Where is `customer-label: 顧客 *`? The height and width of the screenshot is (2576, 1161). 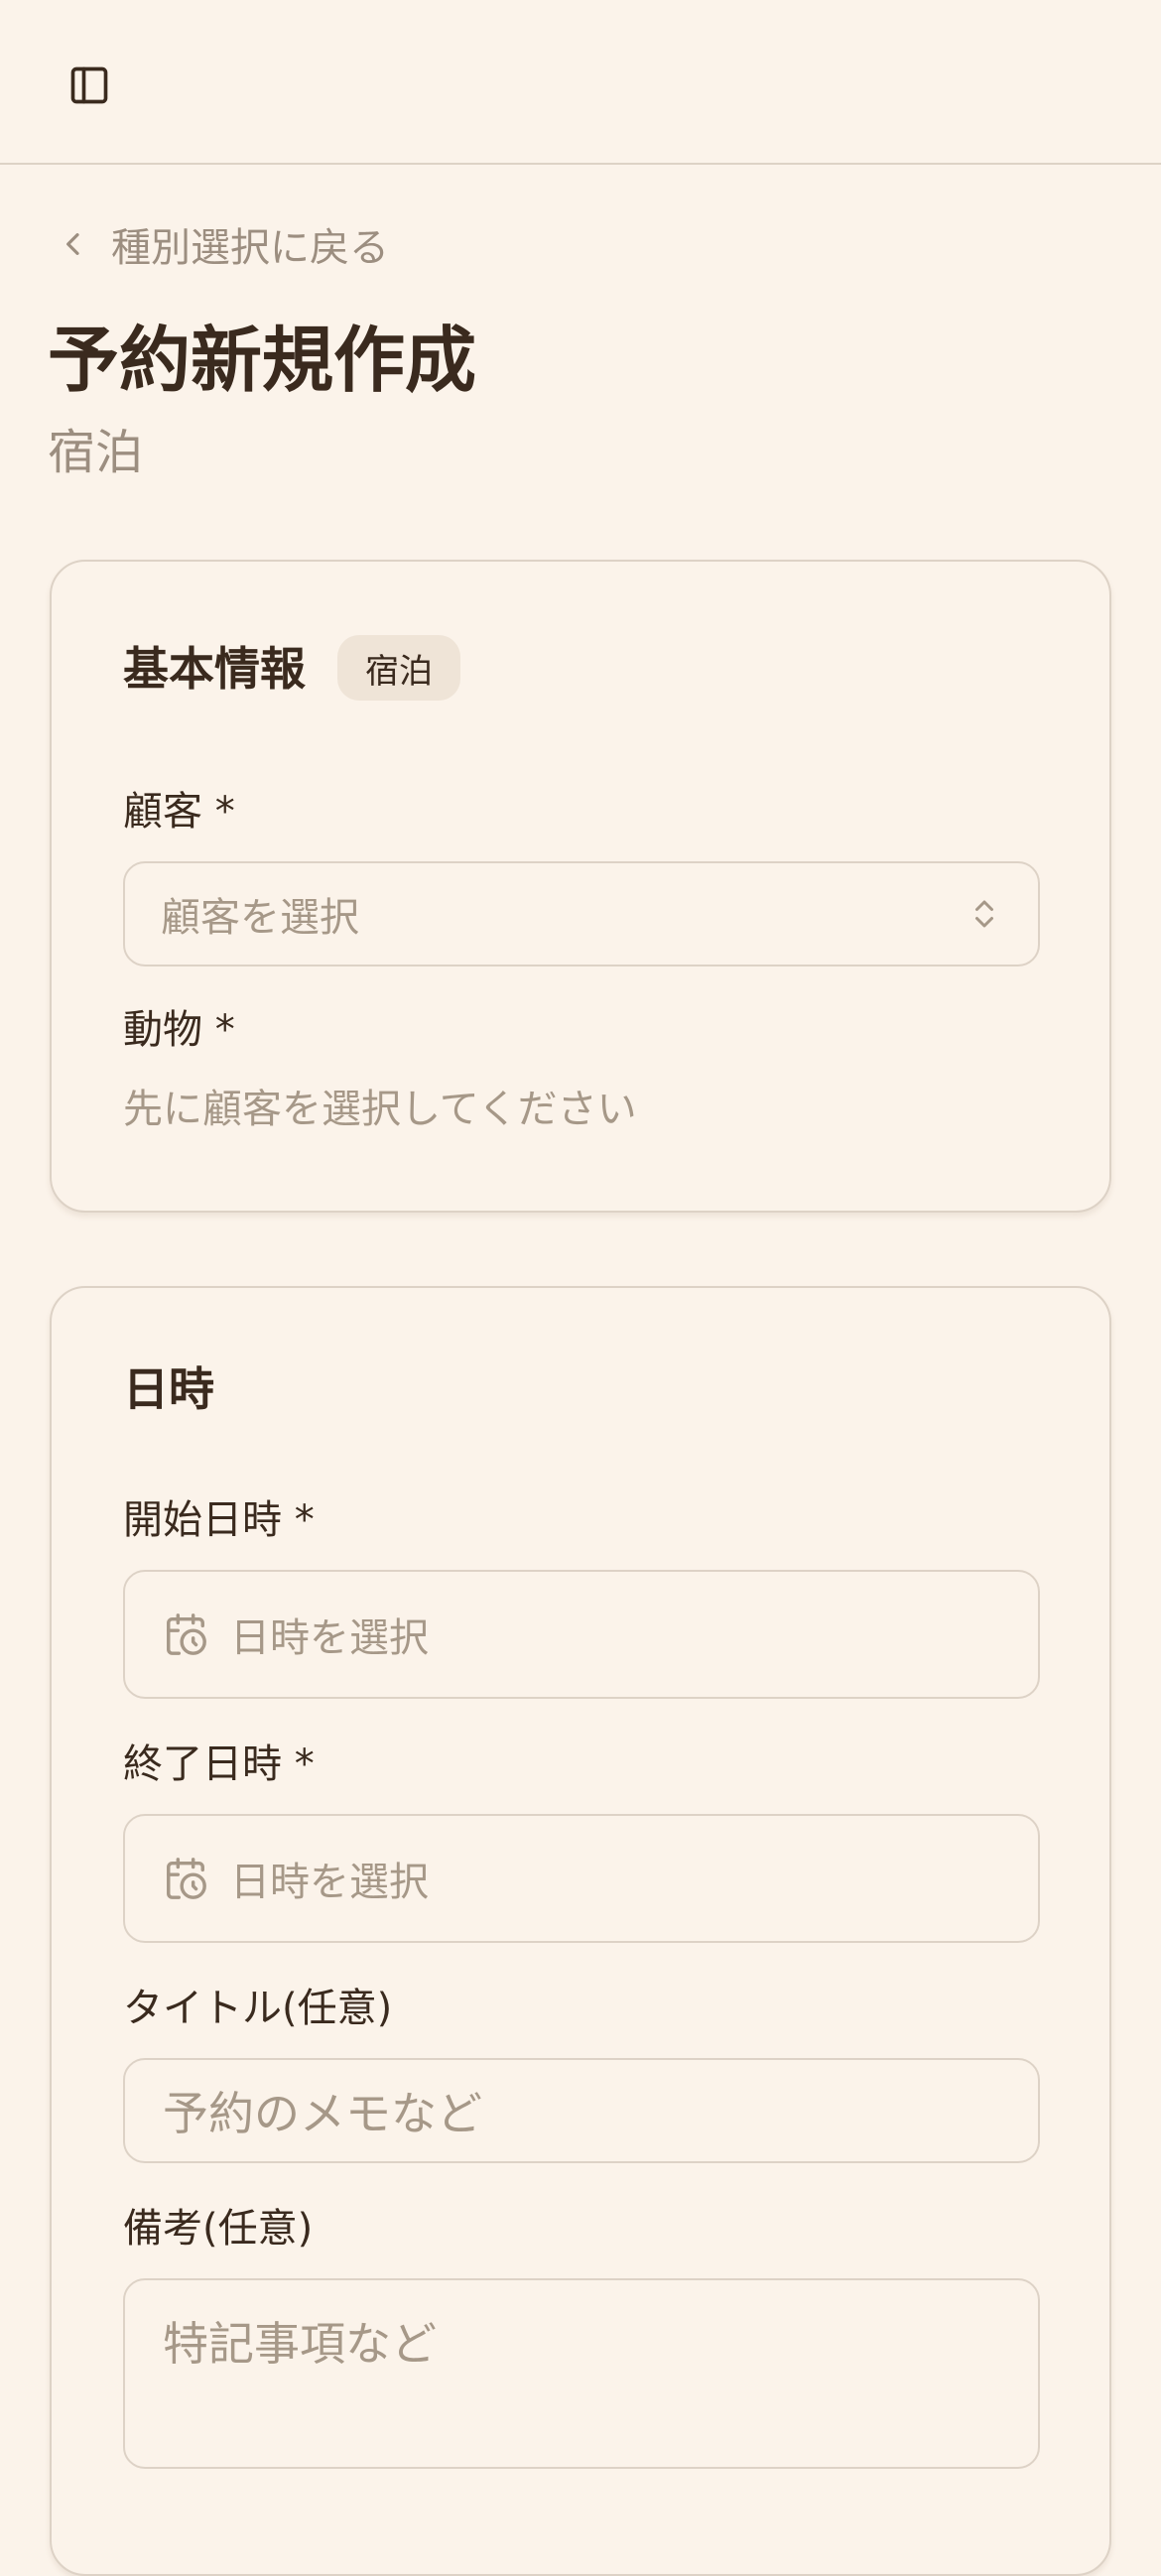 customer-label: 顧客 * is located at coordinates (179, 812).